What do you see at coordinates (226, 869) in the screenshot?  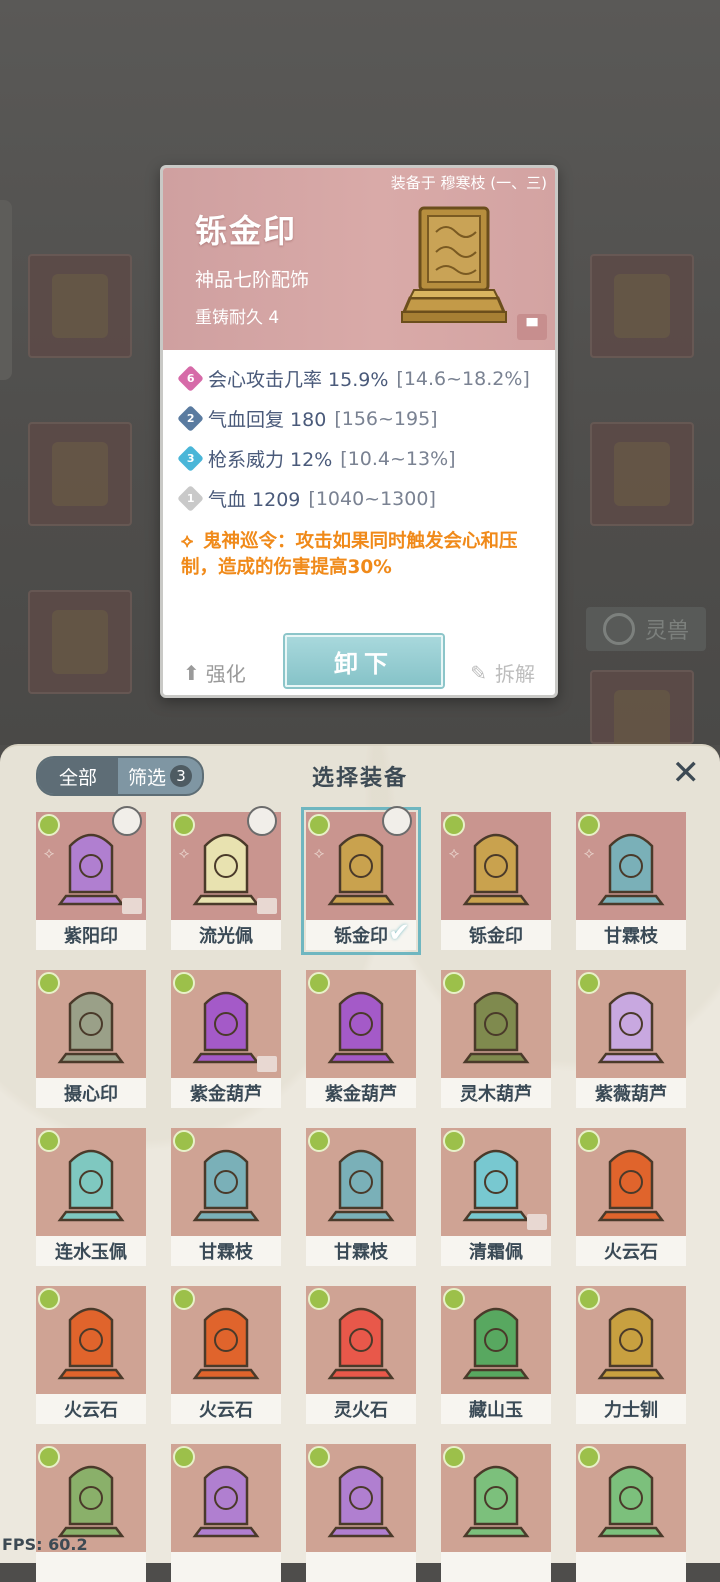 I see `swirl-pendant-icon` at bounding box center [226, 869].